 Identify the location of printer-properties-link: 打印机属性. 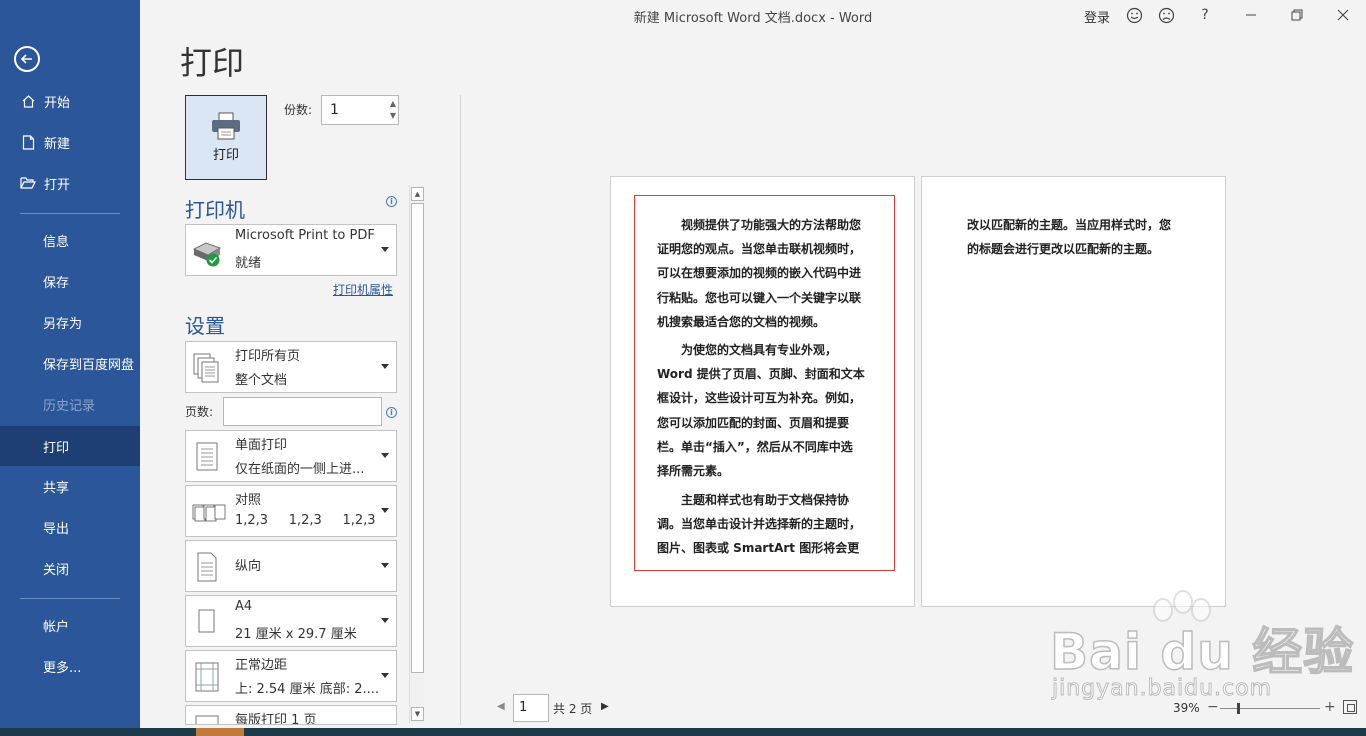
(363, 289).